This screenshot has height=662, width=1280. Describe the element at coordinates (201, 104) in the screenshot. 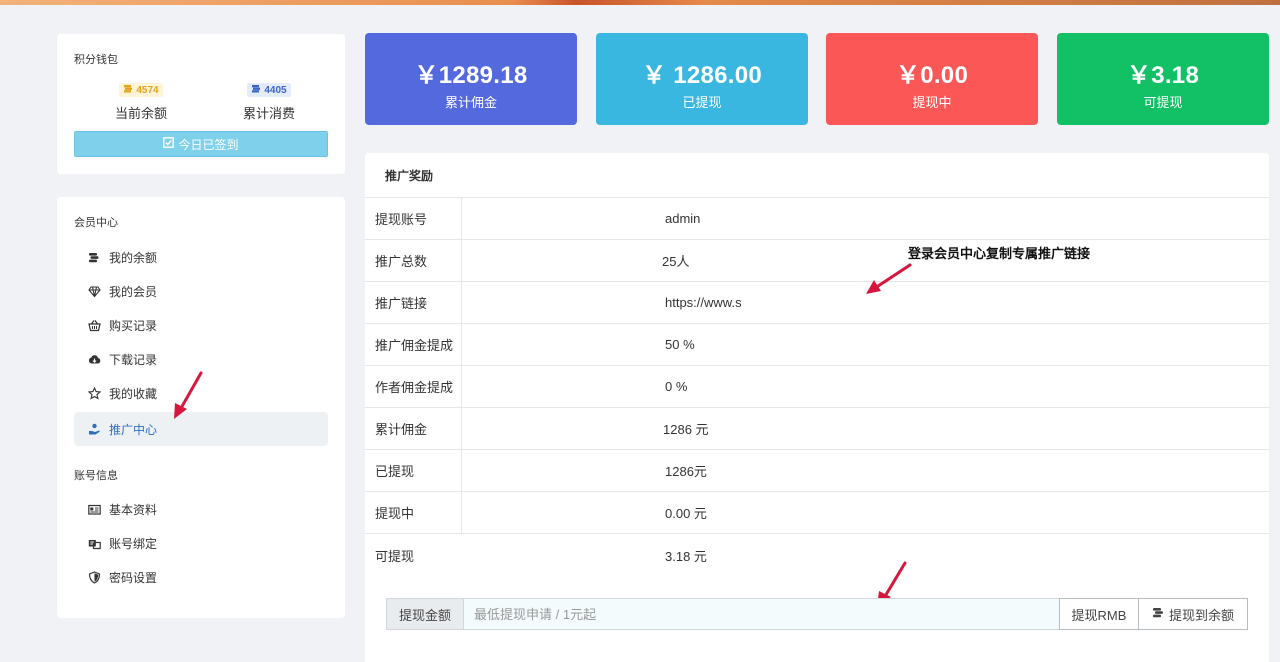

I see `points-wallet-card: 积分钱包 4574 当前余额 4405 累计消费 今日已签到` at that location.